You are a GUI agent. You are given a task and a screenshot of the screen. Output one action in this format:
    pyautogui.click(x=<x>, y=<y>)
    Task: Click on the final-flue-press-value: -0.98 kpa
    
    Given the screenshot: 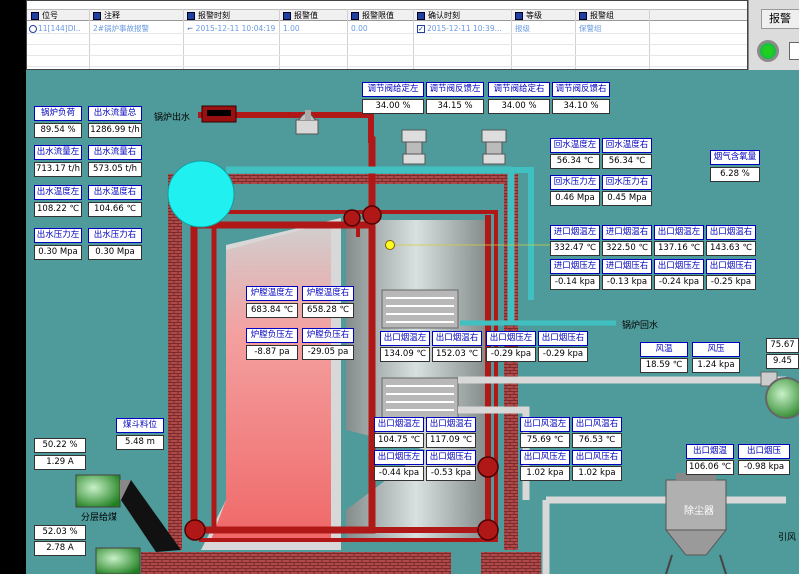 What is the action you would take?
    pyautogui.click(x=764, y=467)
    